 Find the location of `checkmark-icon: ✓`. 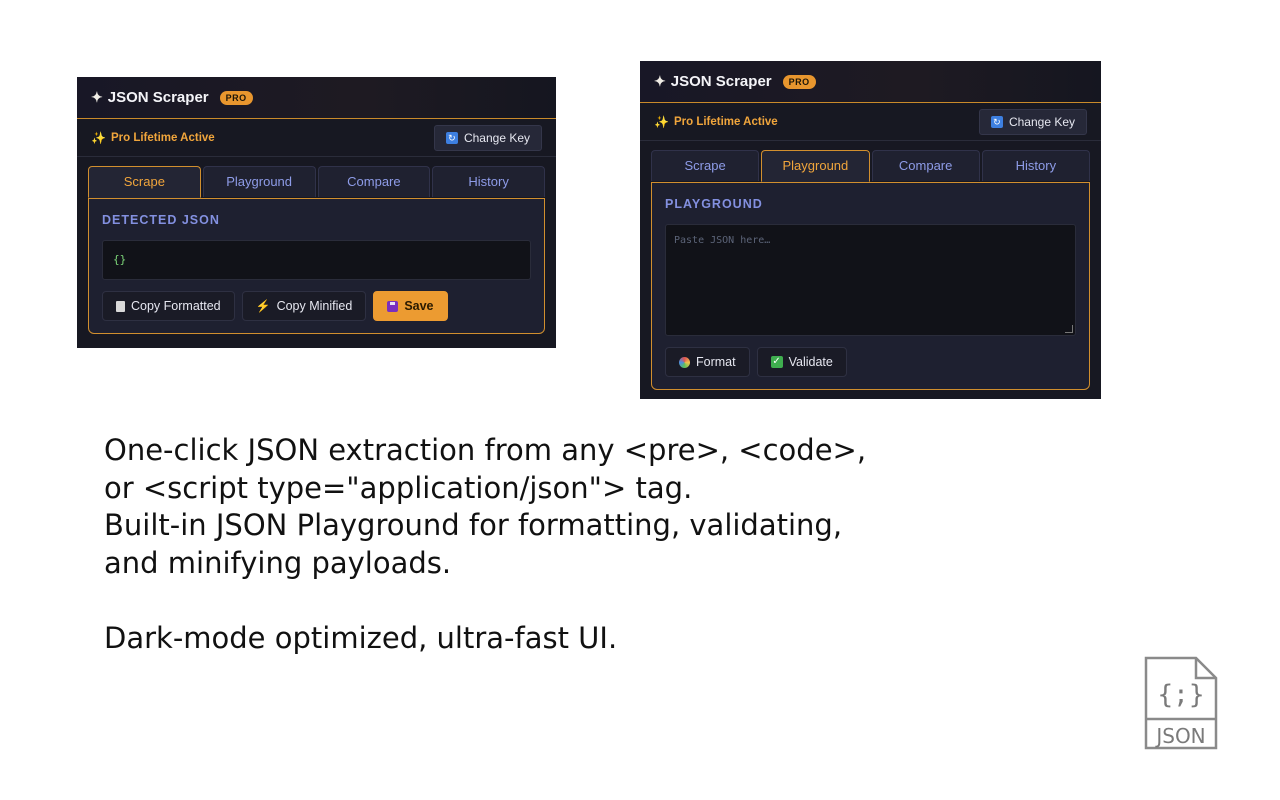

checkmark-icon: ✓ is located at coordinates (776, 362).